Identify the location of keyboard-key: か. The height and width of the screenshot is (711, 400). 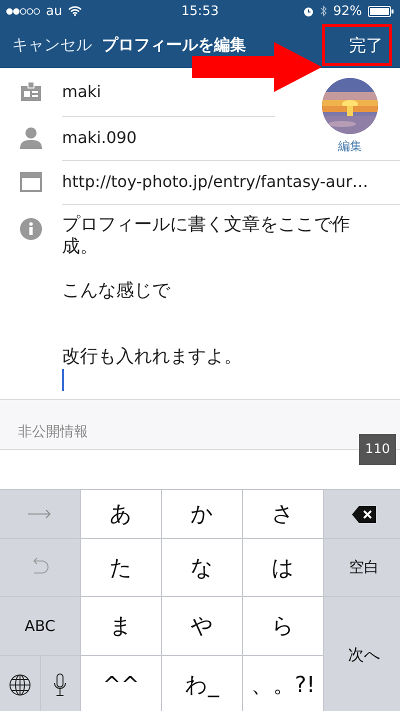
(202, 514).